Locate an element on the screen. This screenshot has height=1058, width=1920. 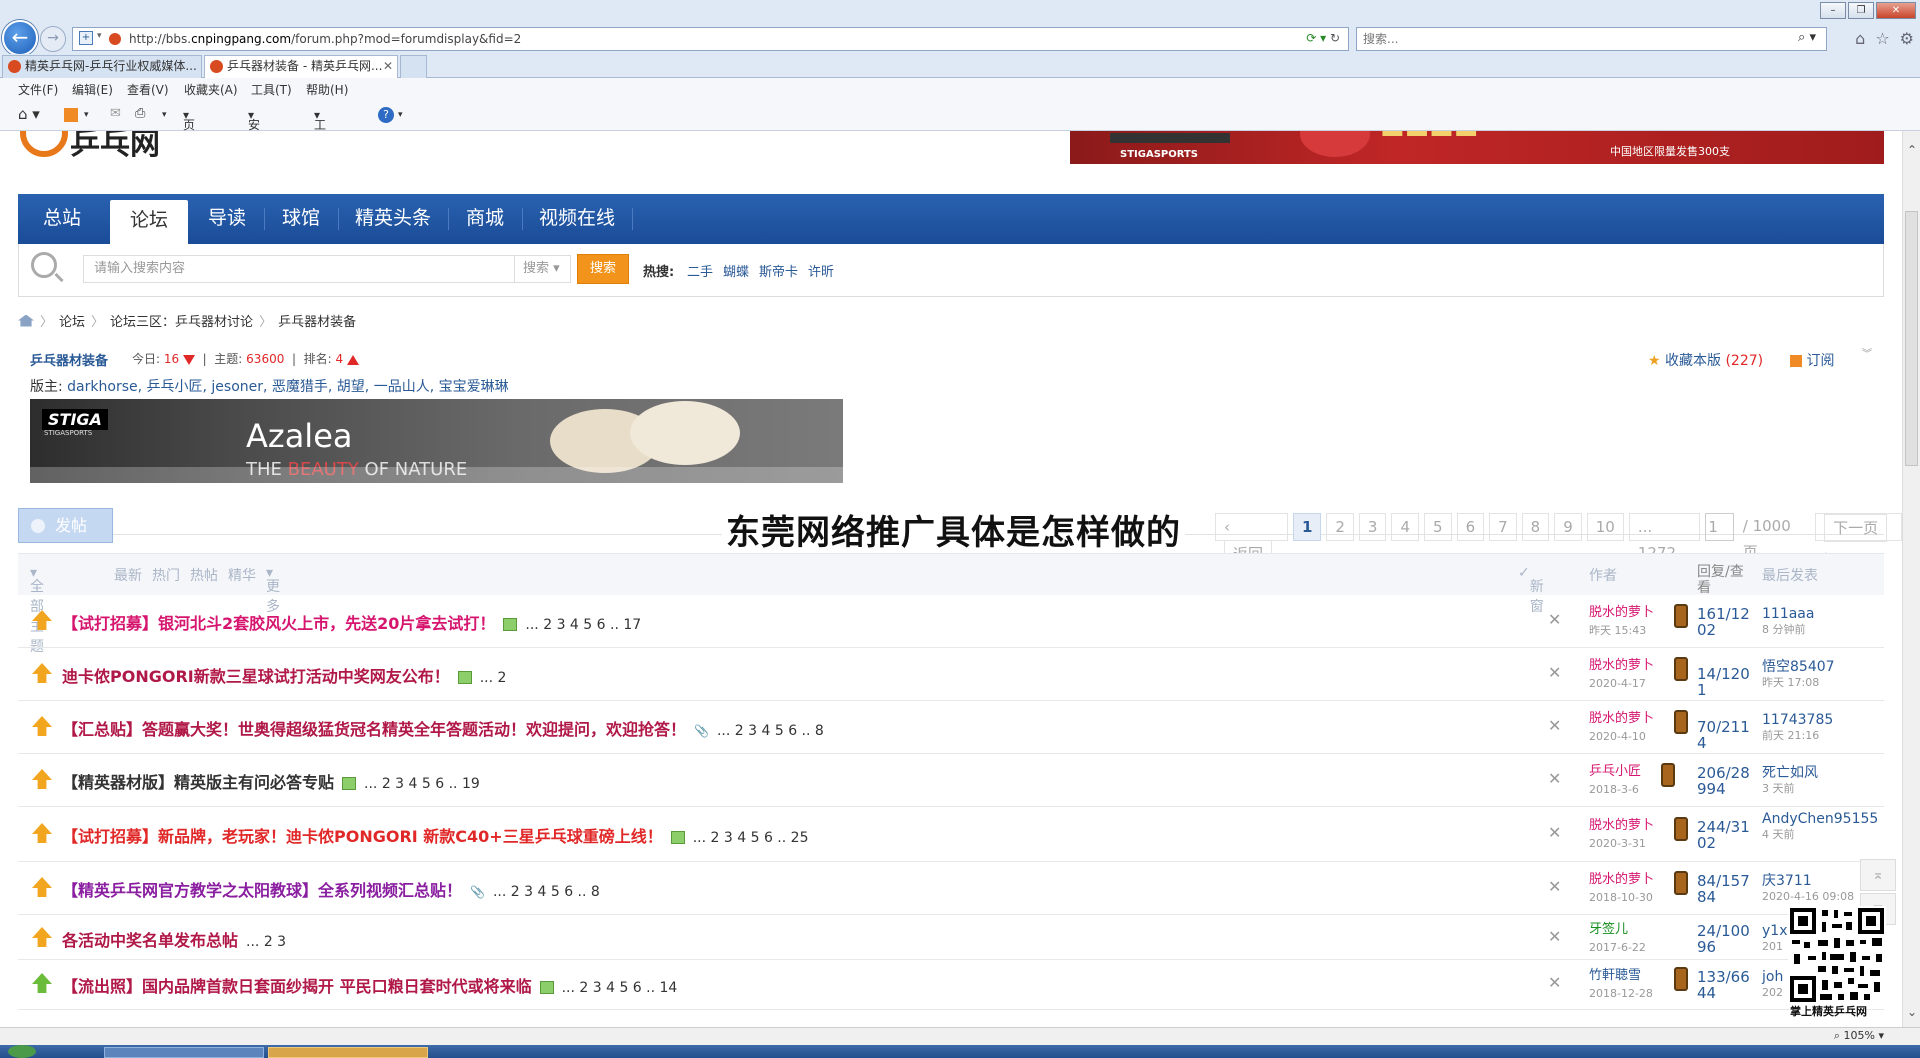
home-icon is located at coordinates (26, 320).